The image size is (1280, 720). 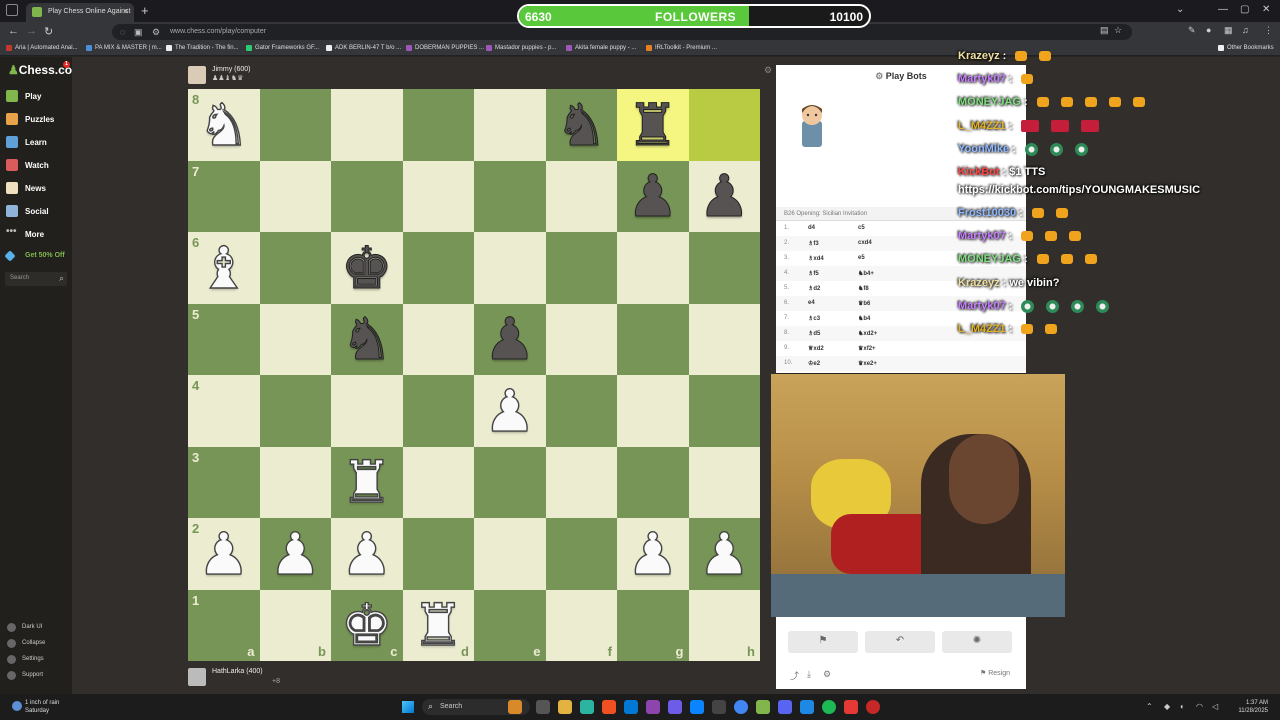 I want to click on square-d8, so click(x=438, y=125).